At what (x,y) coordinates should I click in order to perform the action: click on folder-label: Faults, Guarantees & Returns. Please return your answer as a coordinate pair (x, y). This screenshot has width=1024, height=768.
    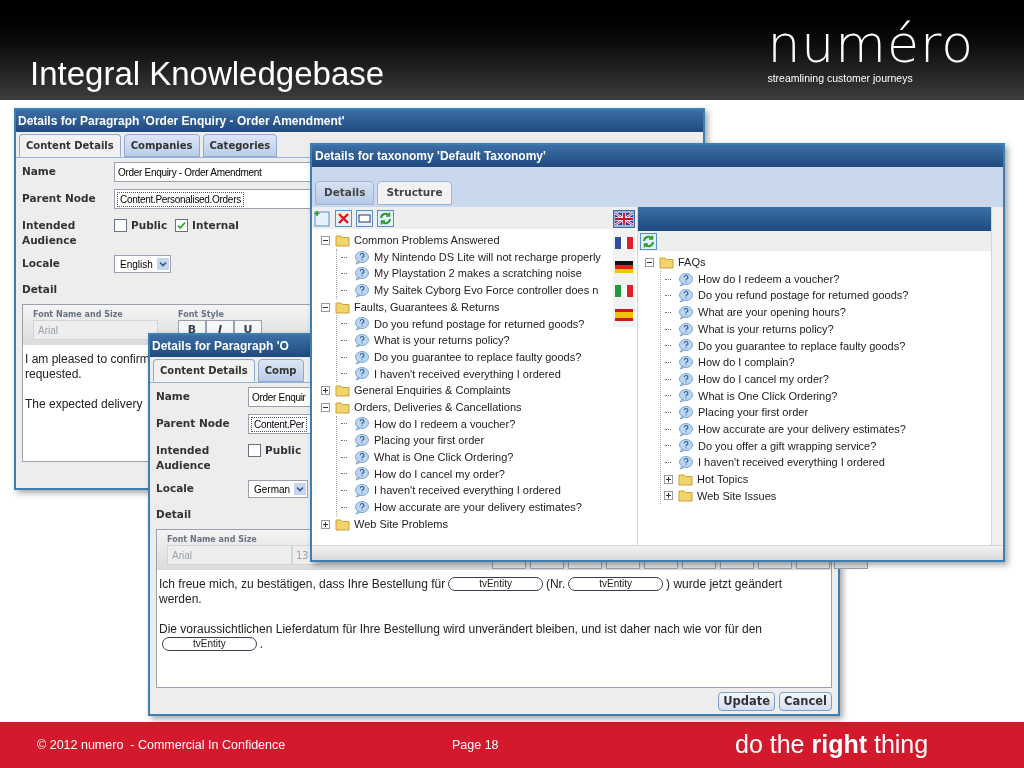
    Looking at the image, I should click on (427, 307).